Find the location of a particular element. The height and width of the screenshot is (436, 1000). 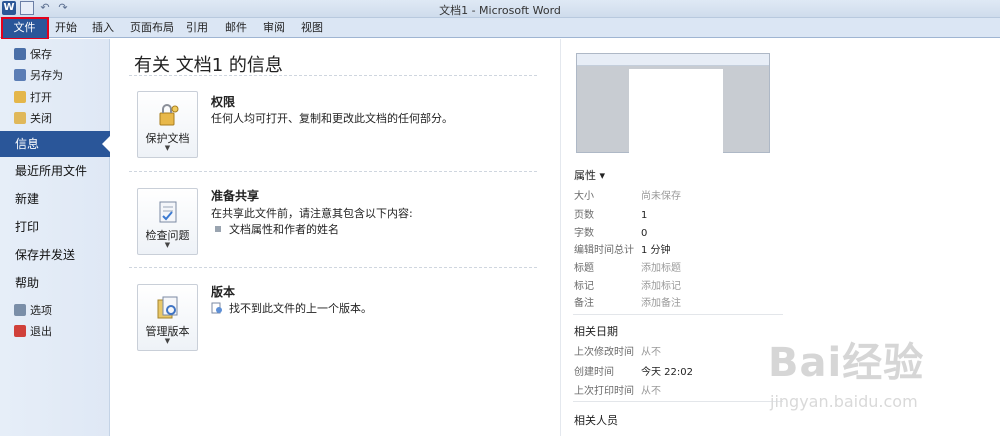

tab-references: 引用 is located at coordinates (197, 29).